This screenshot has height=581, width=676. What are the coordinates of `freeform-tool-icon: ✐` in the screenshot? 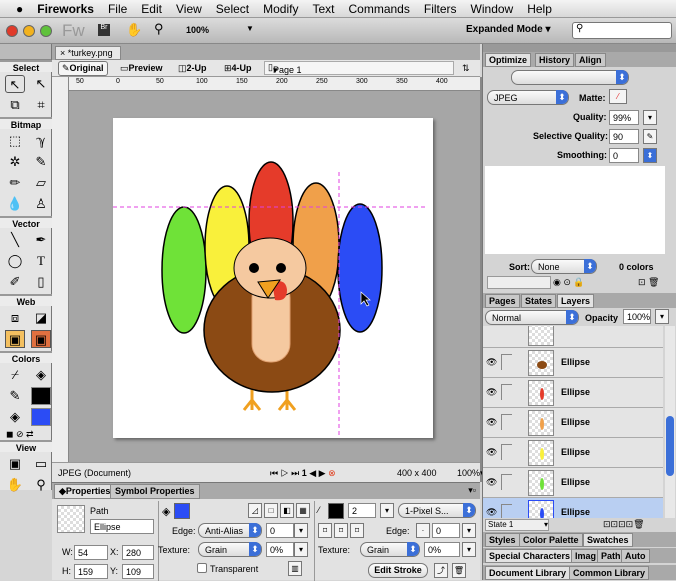 It's located at (15, 282).